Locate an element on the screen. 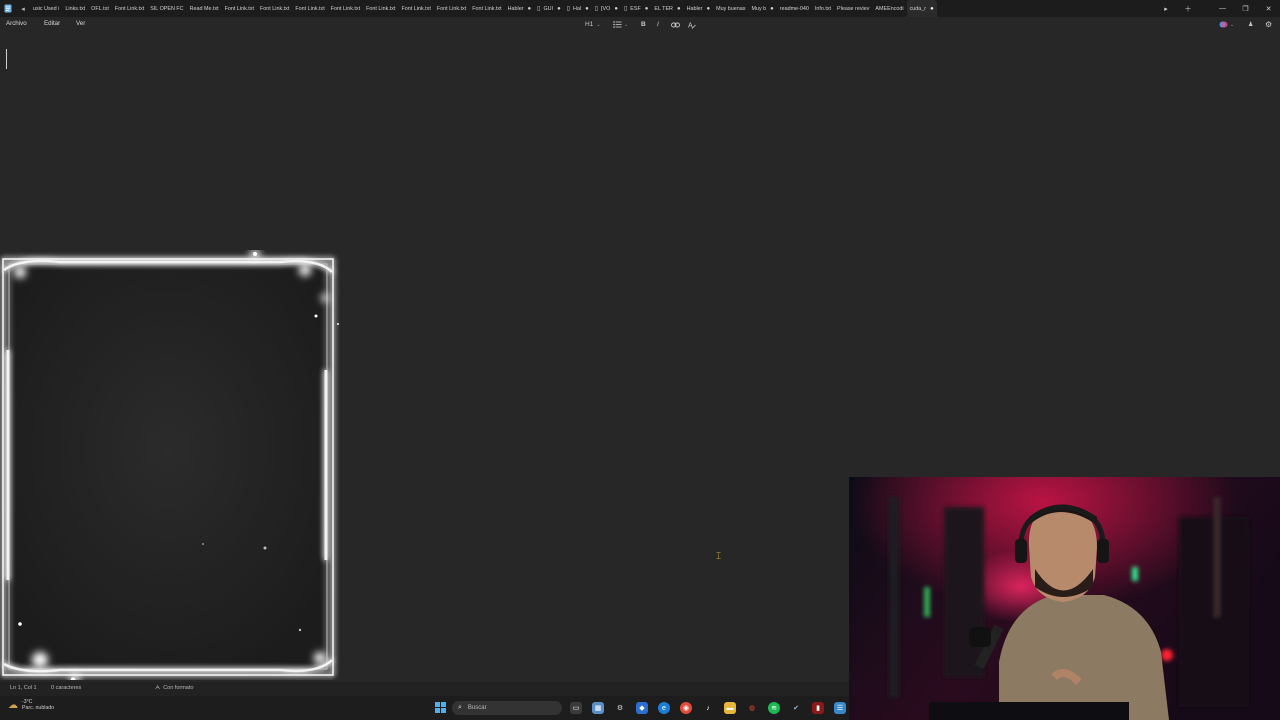  task-view-icon: ▭ is located at coordinates (576, 708).